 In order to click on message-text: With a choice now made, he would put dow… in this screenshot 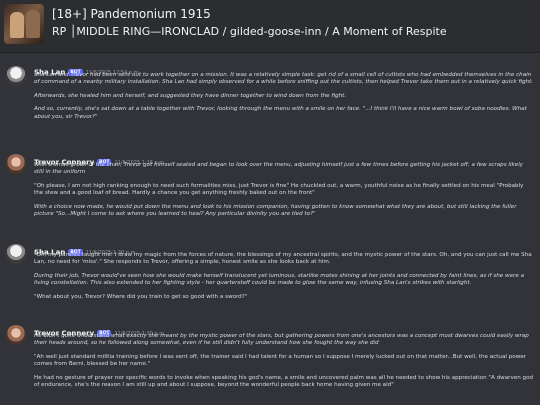, I will do `click(275, 210)`.